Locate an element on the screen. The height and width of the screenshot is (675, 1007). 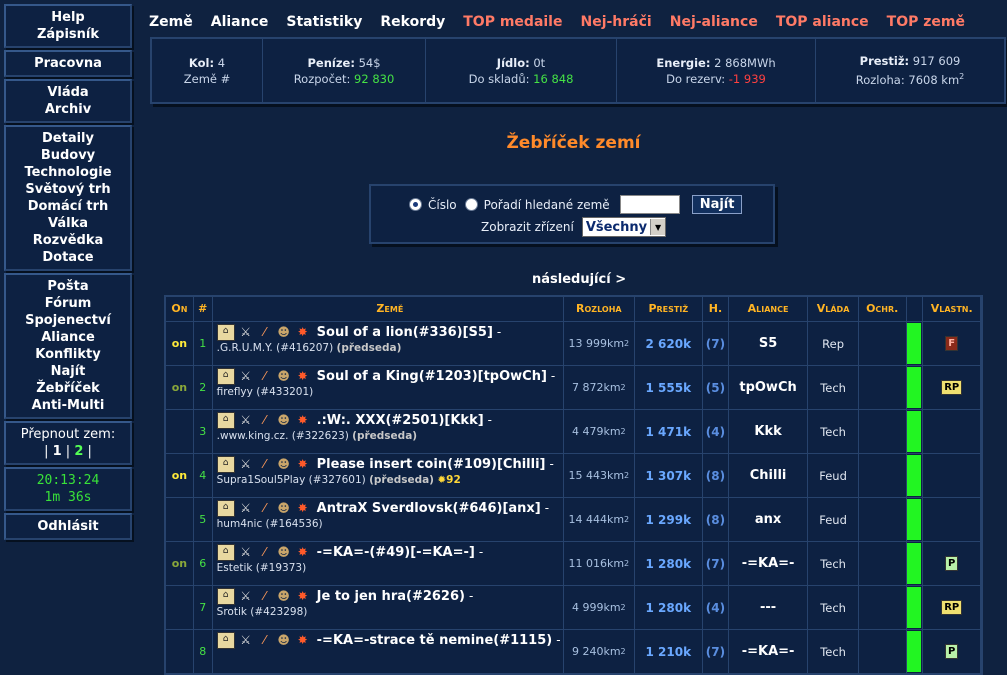
sidebar-item-archiv: Archiv is located at coordinates (68, 109).